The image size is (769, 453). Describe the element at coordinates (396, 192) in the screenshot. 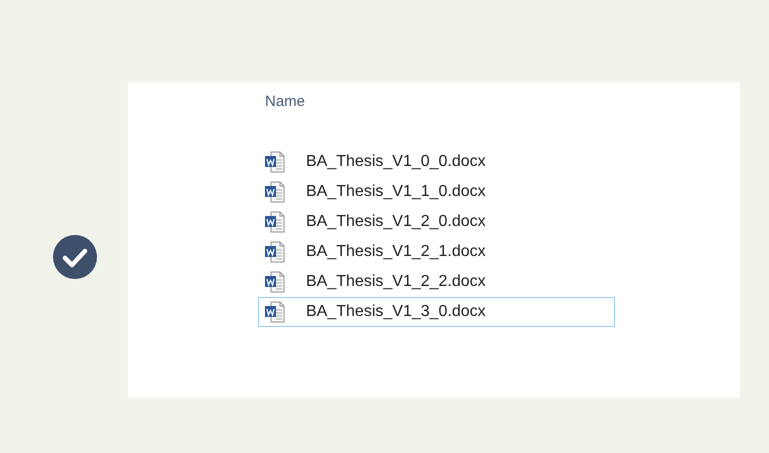

I see `file-name: BA_Thesis_V1_1_0.docx` at that location.